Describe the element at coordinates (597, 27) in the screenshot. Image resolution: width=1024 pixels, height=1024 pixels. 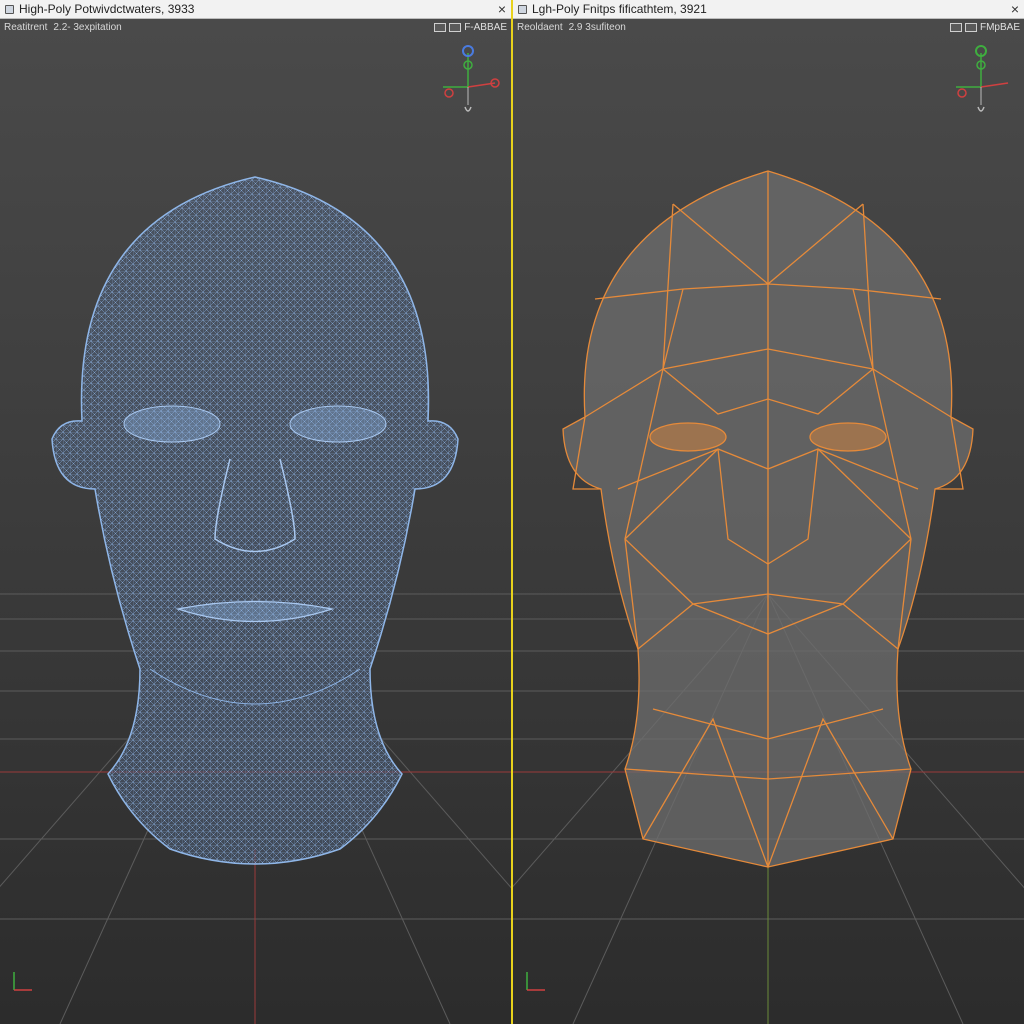
I see `right-viewport-info: 2.9 3sufiteon` at that location.